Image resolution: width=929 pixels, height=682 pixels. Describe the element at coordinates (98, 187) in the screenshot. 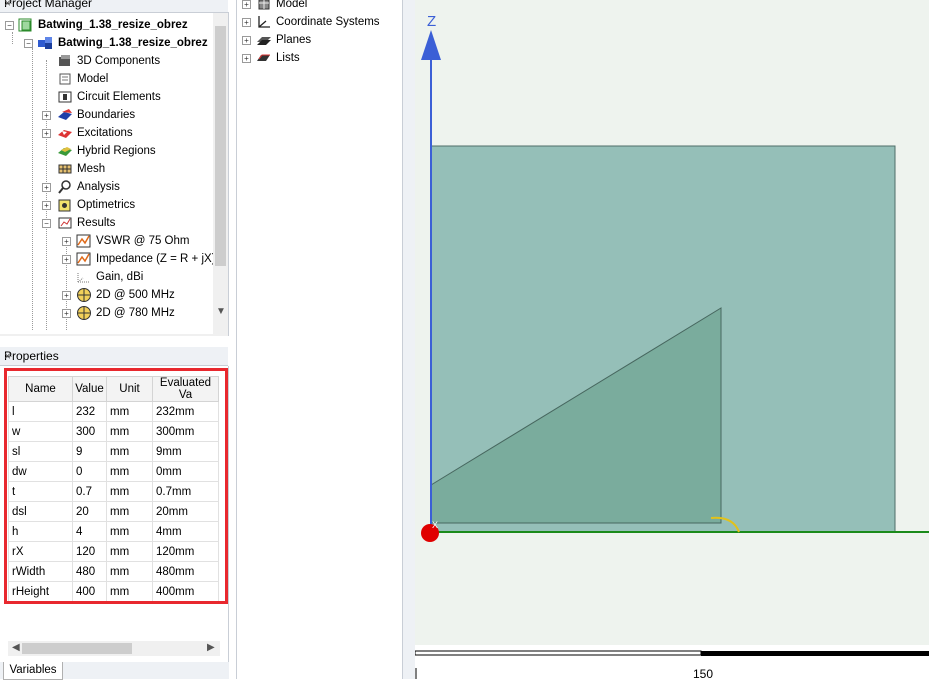

I see `tree-item-label: Analysis` at that location.